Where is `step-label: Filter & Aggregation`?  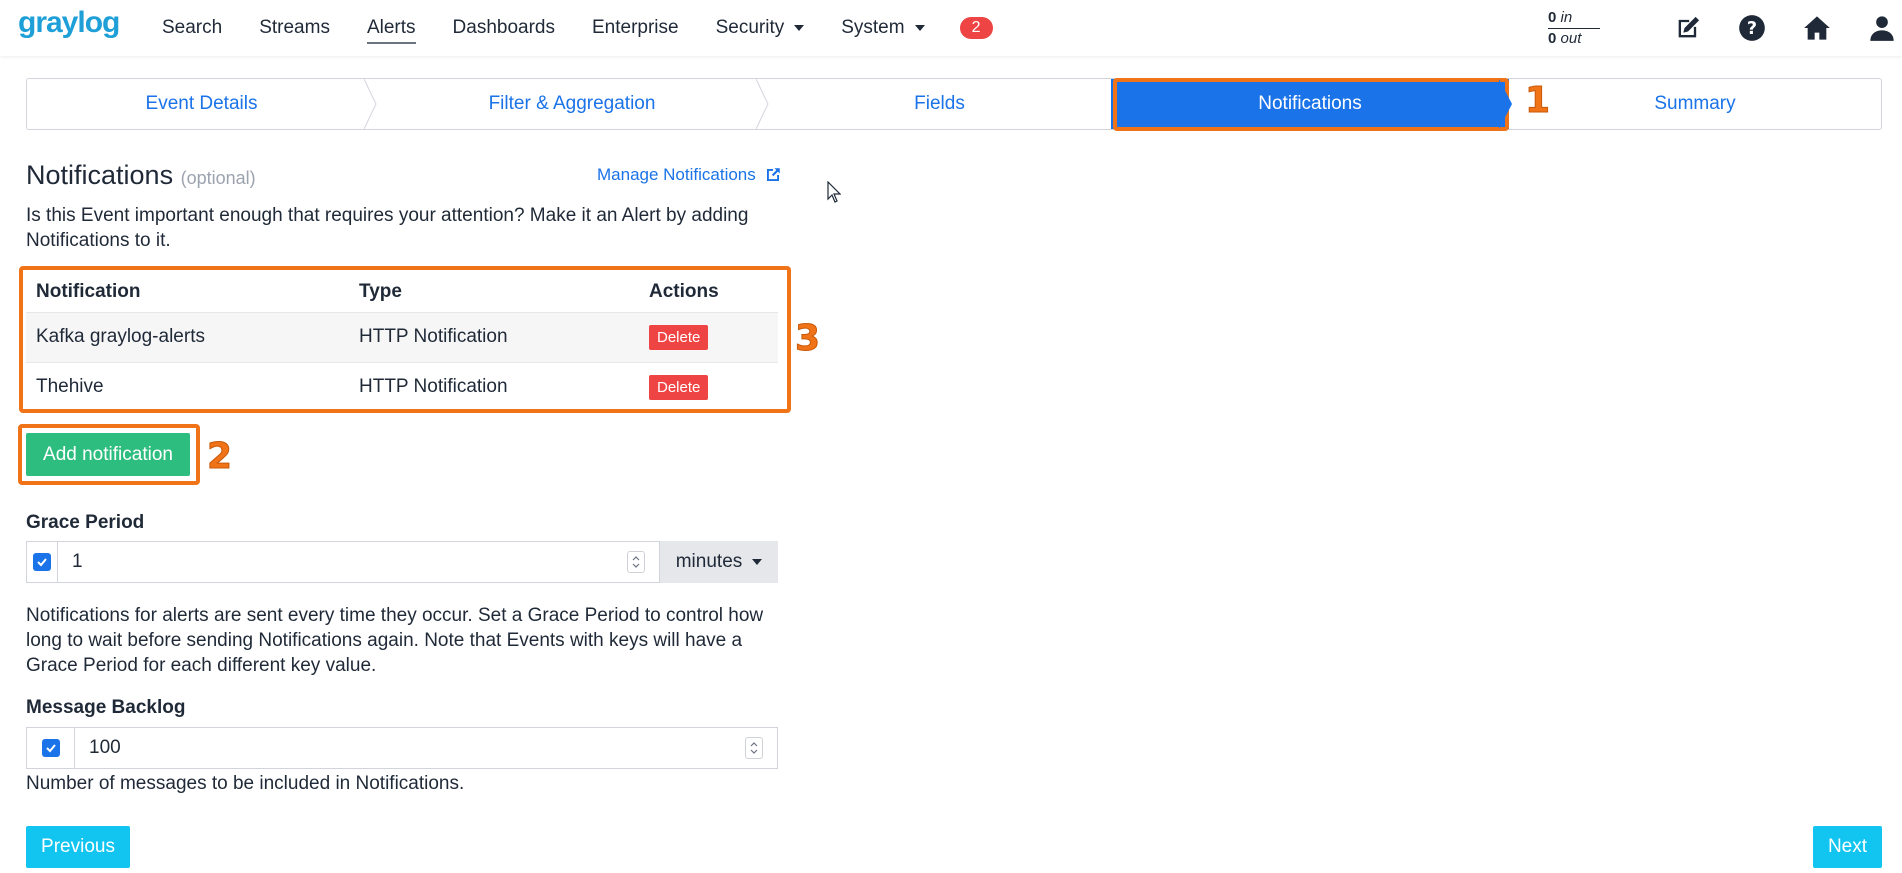 step-label: Filter & Aggregation is located at coordinates (572, 103).